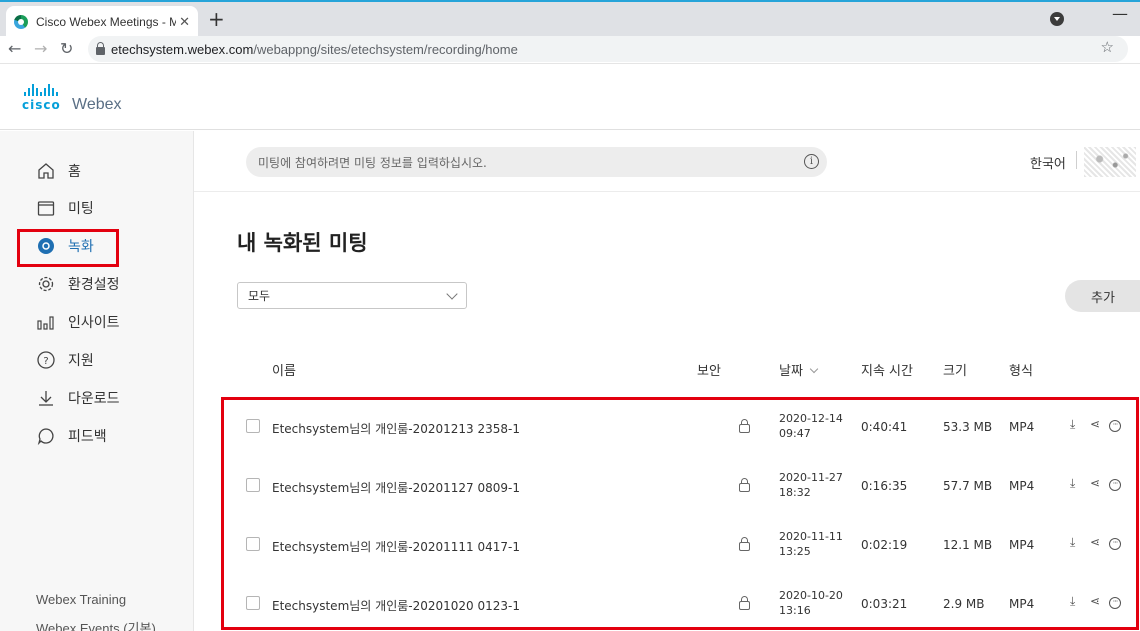  What do you see at coordinates (14, 49) in the screenshot?
I see `back-arrow-icon: ←` at bounding box center [14, 49].